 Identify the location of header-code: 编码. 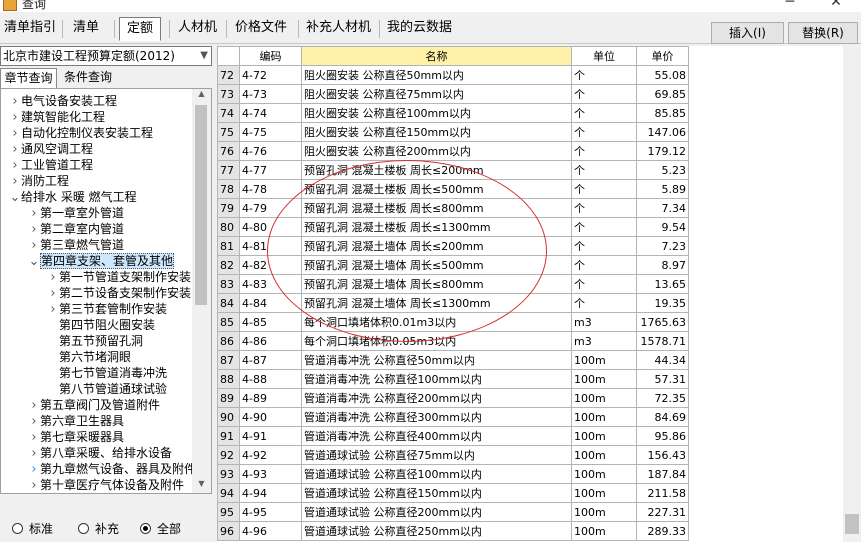
(270, 56).